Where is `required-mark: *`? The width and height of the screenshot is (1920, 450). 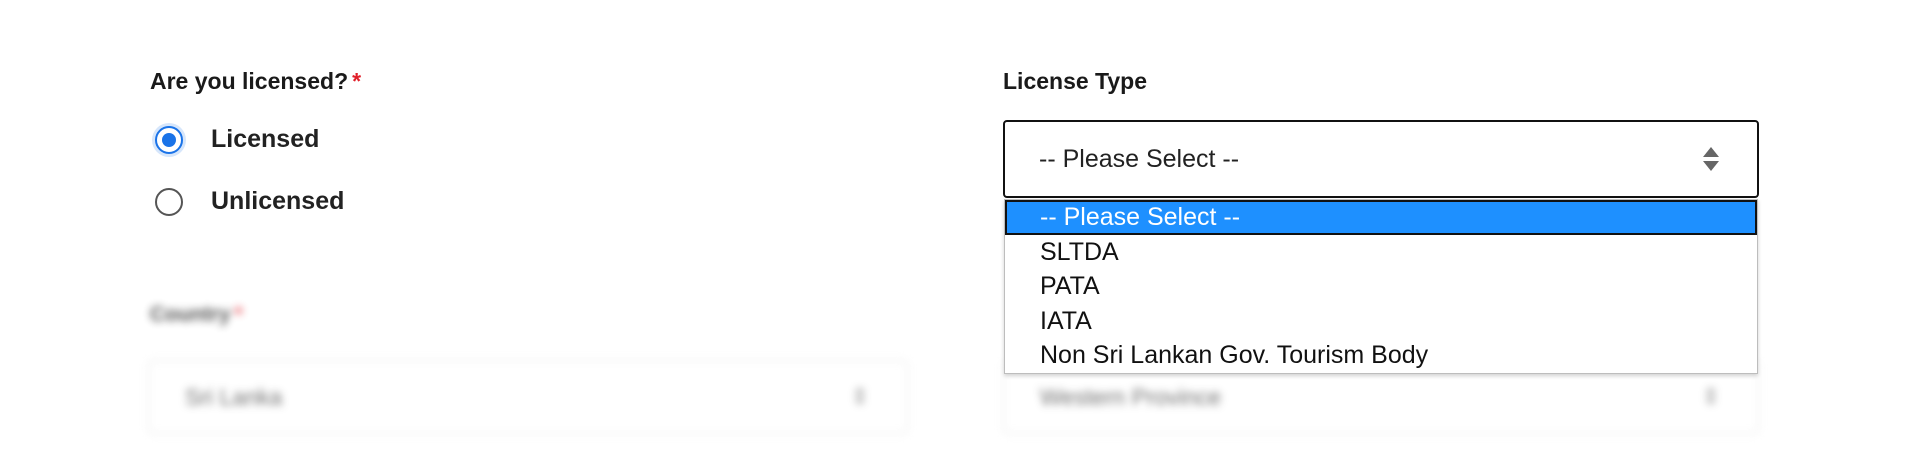
required-mark: * is located at coordinates (357, 81).